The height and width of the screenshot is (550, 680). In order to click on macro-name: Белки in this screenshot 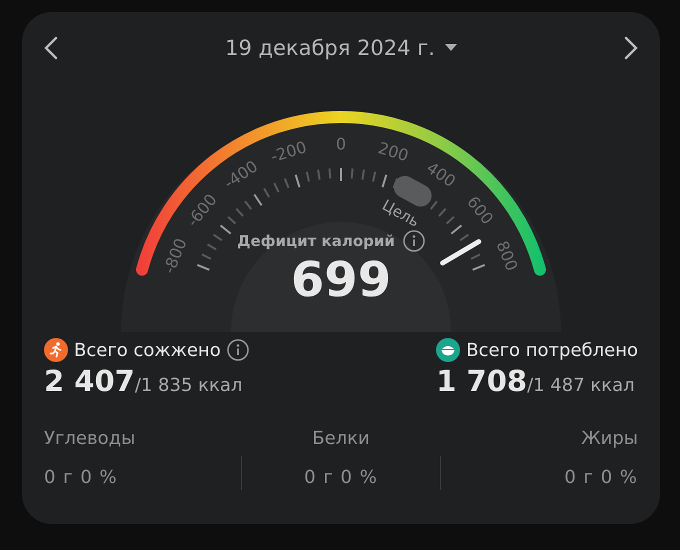, I will do `click(341, 438)`.